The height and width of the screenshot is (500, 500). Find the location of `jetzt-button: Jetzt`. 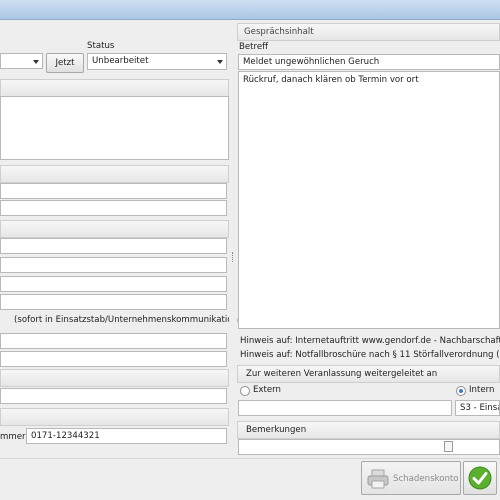

jetzt-button: Jetzt is located at coordinates (65, 63).